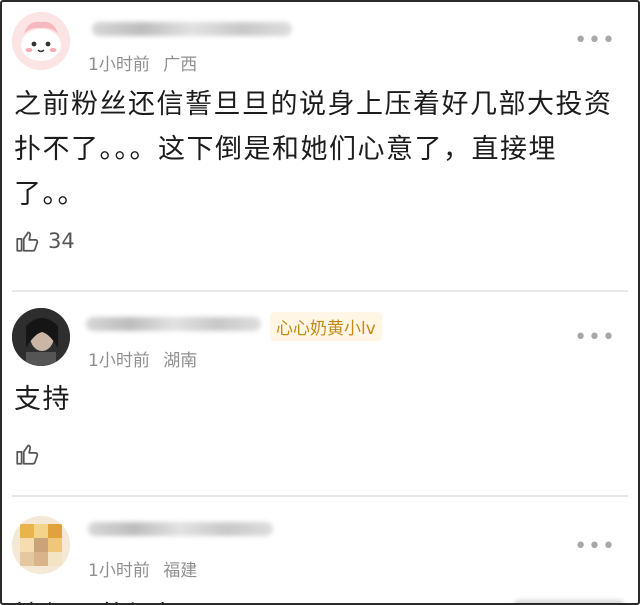 This screenshot has height=605, width=640. I want to click on pixelated-avatar-icon, so click(41, 545).